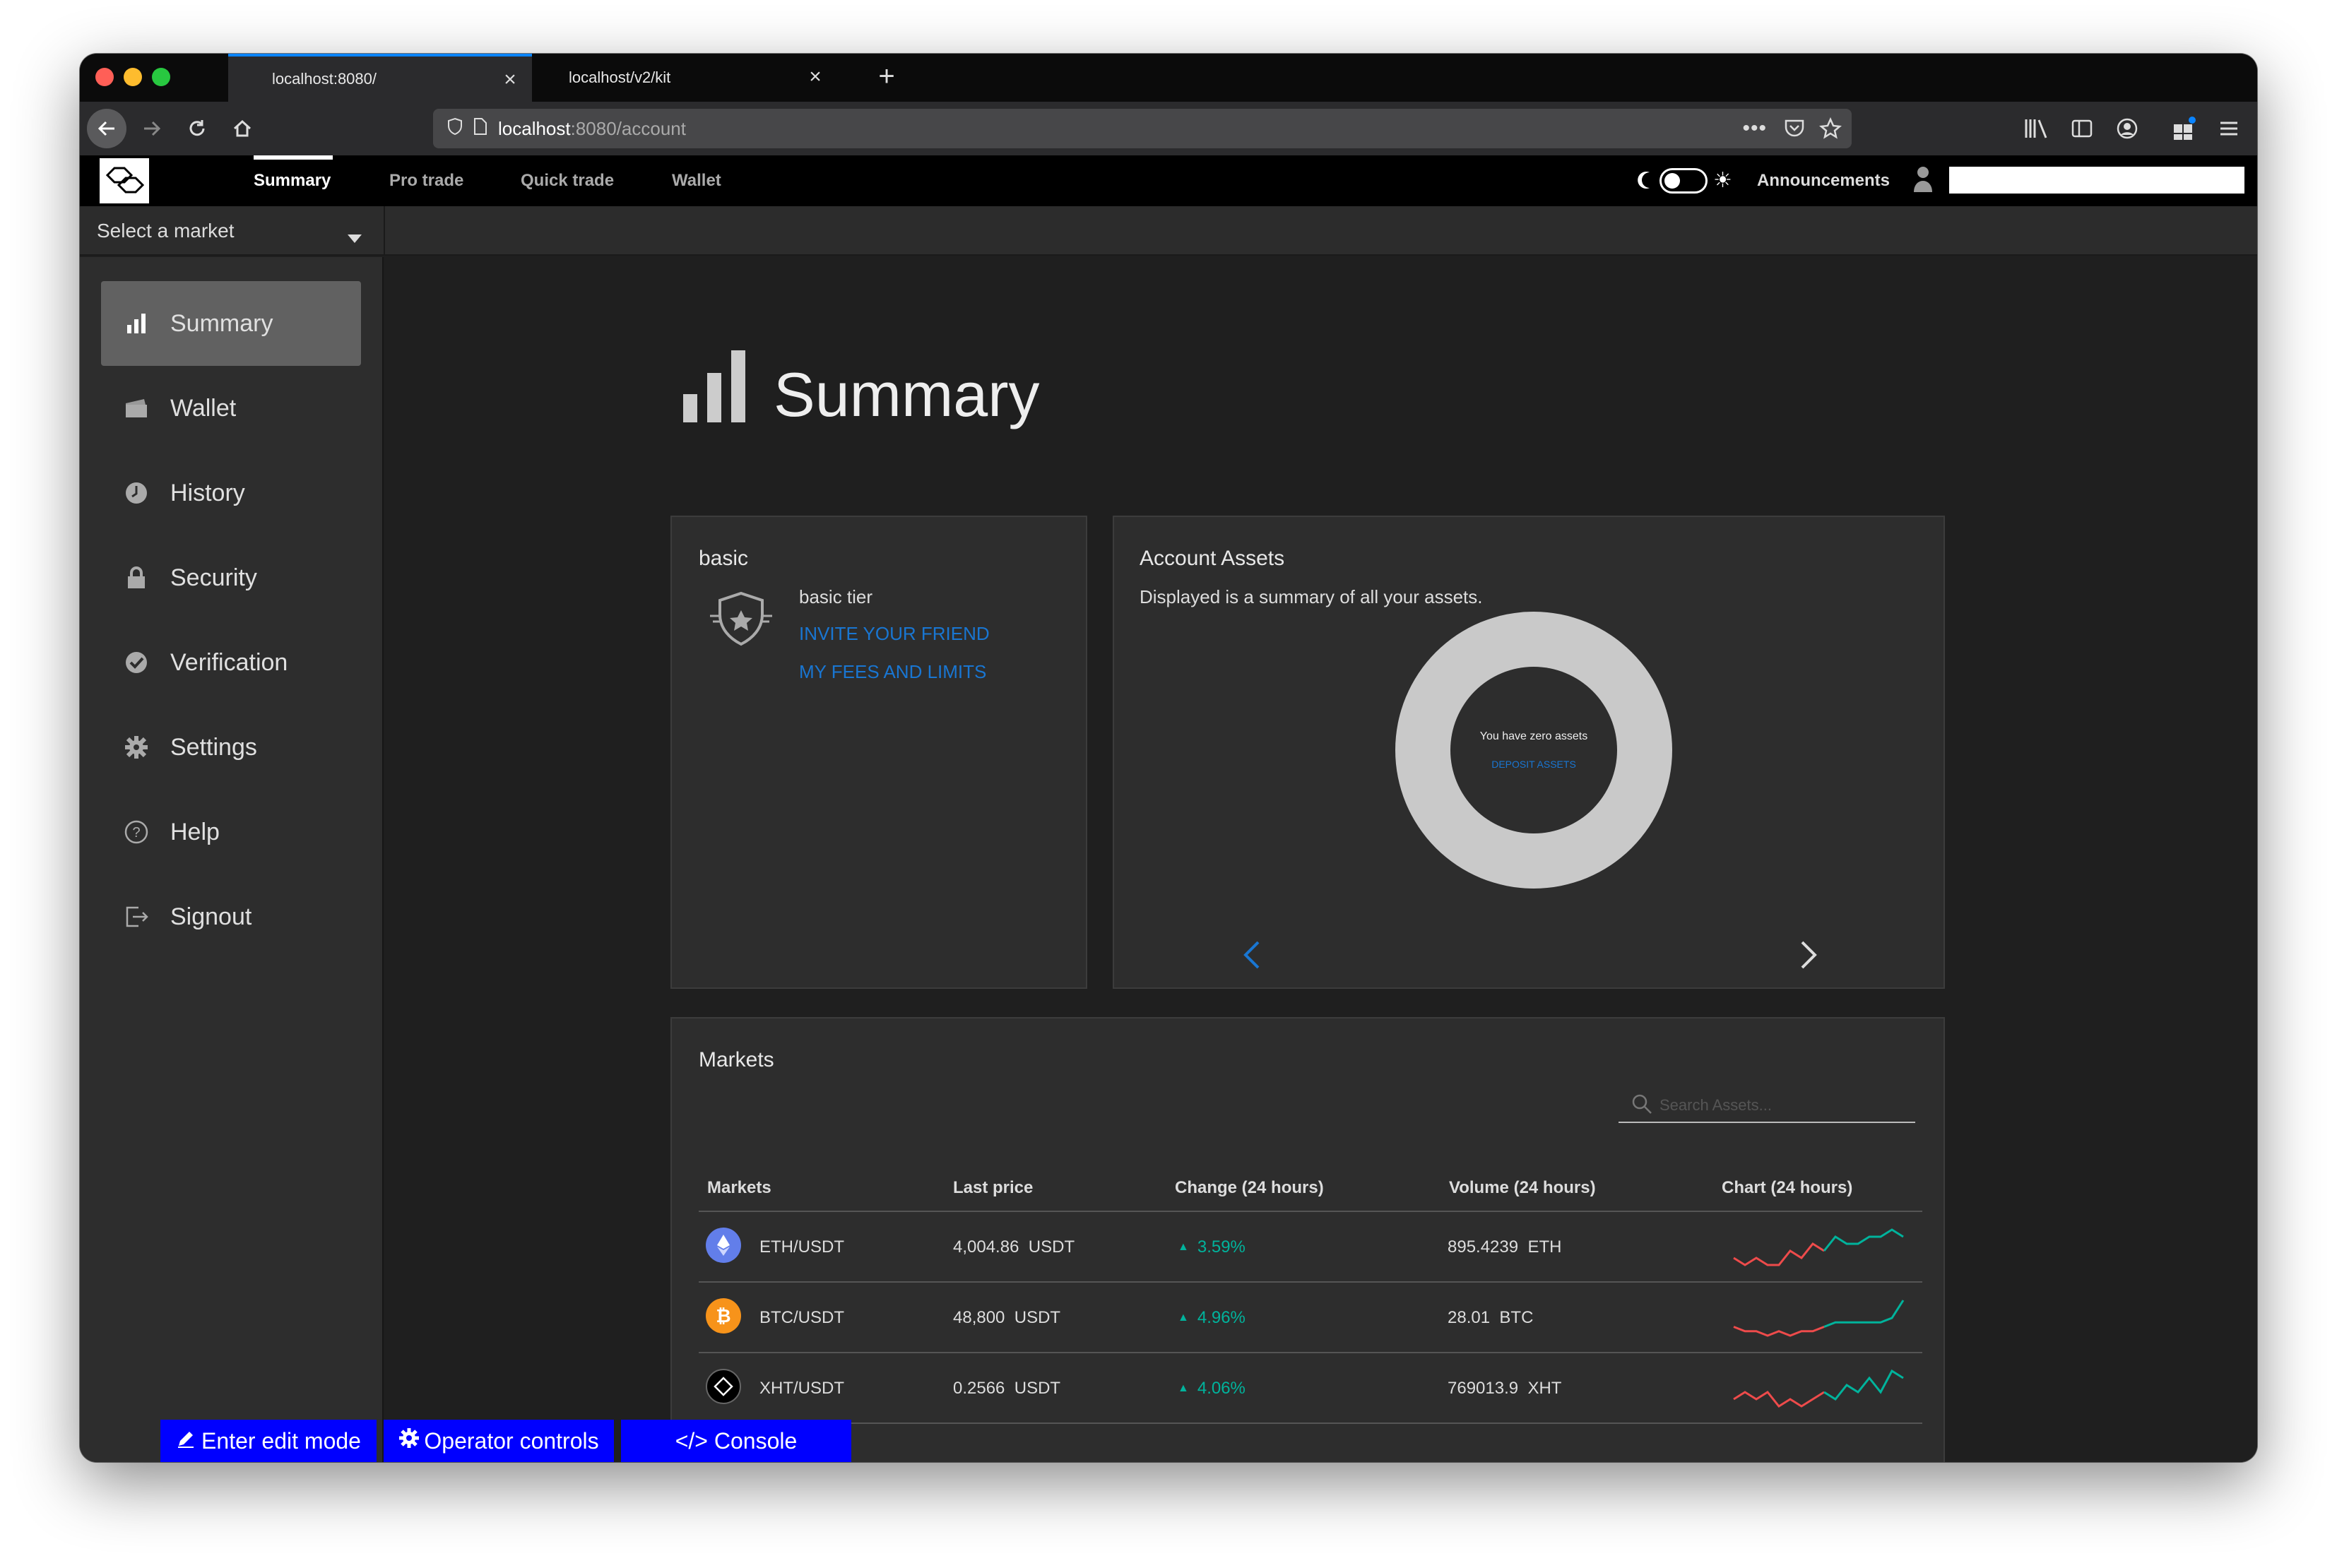 The image size is (2337, 1568). What do you see at coordinates (1252, 957) in the screenshot?
I see `chevron-left-icon` at bounding box center [1252, 957].